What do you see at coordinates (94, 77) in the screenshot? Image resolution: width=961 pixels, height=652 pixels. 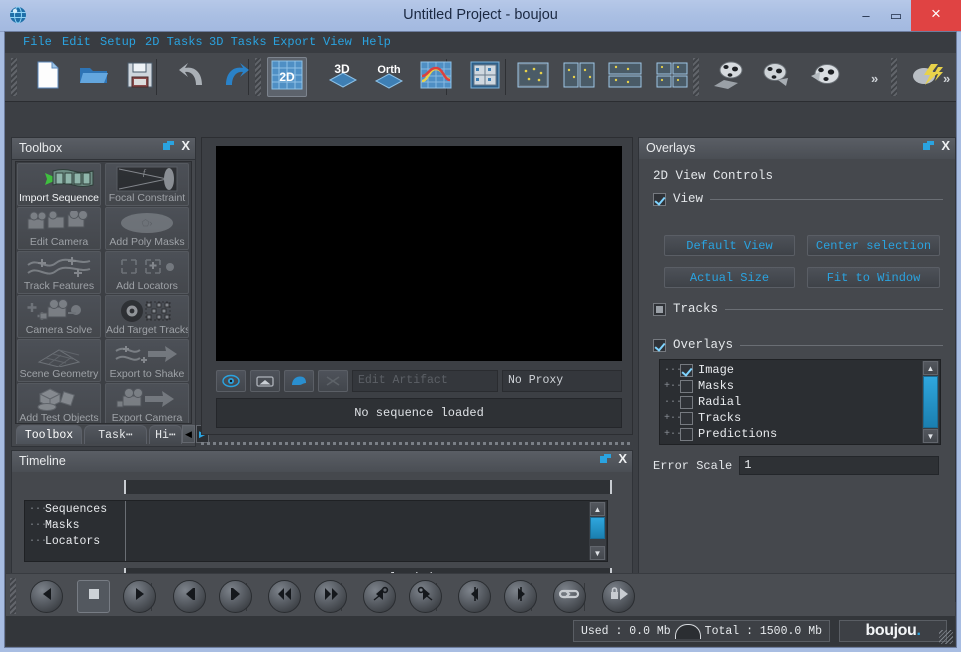 I see `open-project-button` at bounding box center [94, 77].